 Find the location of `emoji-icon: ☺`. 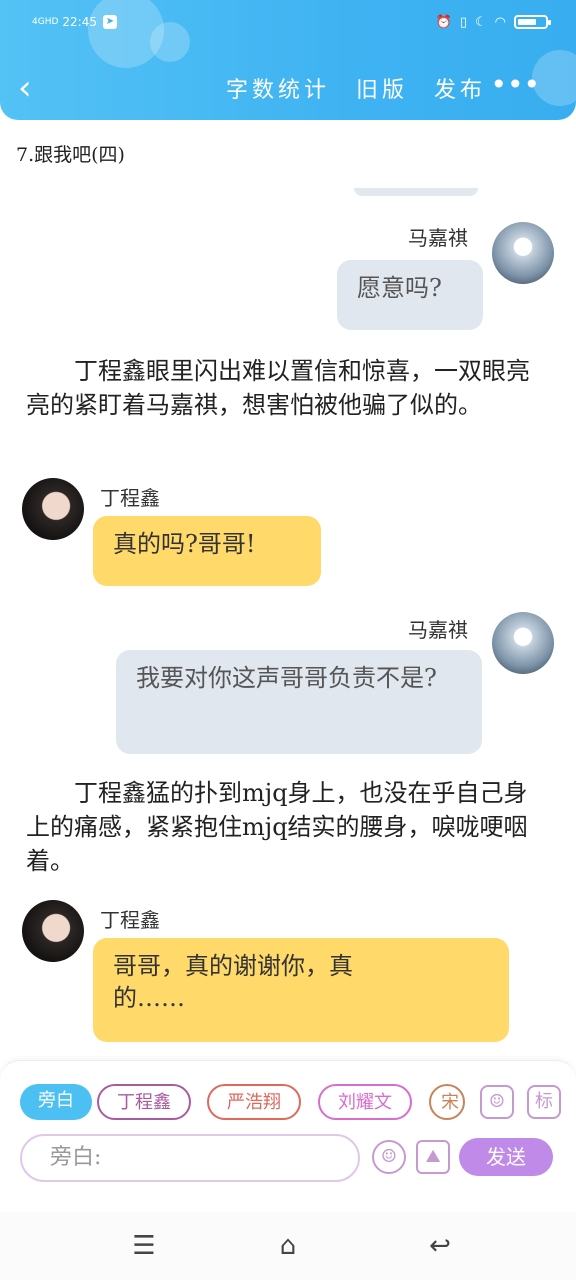

emoji-icon: ☺ is located at coordinates (389, 1157).